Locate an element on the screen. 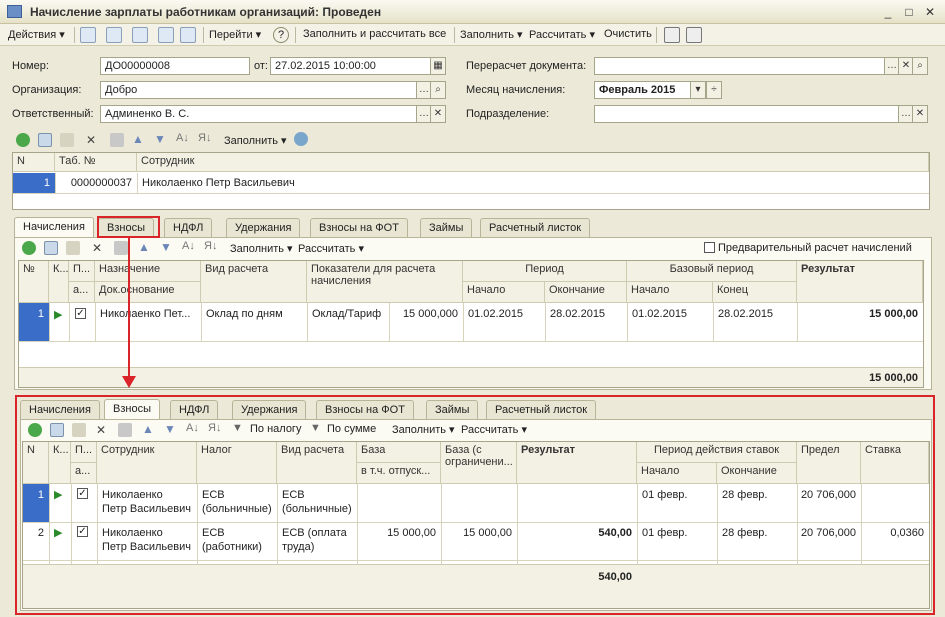  column-header: Таб. № is located at coordinates (96, 162).